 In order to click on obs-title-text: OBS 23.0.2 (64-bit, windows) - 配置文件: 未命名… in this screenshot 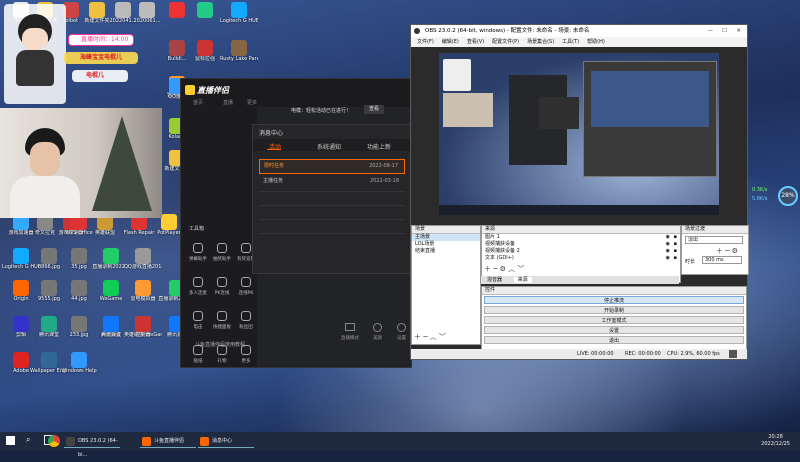, I will do `click(507, 31)`.